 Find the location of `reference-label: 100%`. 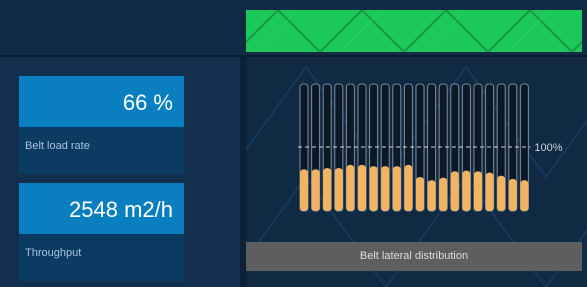

reference-label: 100% is located at coordinates (548, 148).